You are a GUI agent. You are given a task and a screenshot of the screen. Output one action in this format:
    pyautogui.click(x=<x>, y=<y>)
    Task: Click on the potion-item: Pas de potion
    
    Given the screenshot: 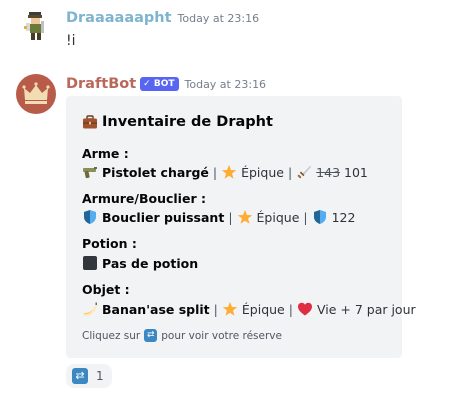 What is the action you would take?
    pyautogui.click(x=150, y=263)
    